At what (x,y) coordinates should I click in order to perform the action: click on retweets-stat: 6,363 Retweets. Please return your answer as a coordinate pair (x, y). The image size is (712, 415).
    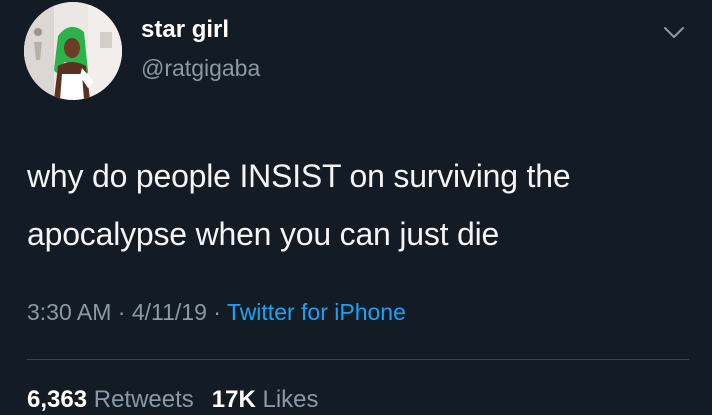
    Looking at the image, I should click on (110, 399).